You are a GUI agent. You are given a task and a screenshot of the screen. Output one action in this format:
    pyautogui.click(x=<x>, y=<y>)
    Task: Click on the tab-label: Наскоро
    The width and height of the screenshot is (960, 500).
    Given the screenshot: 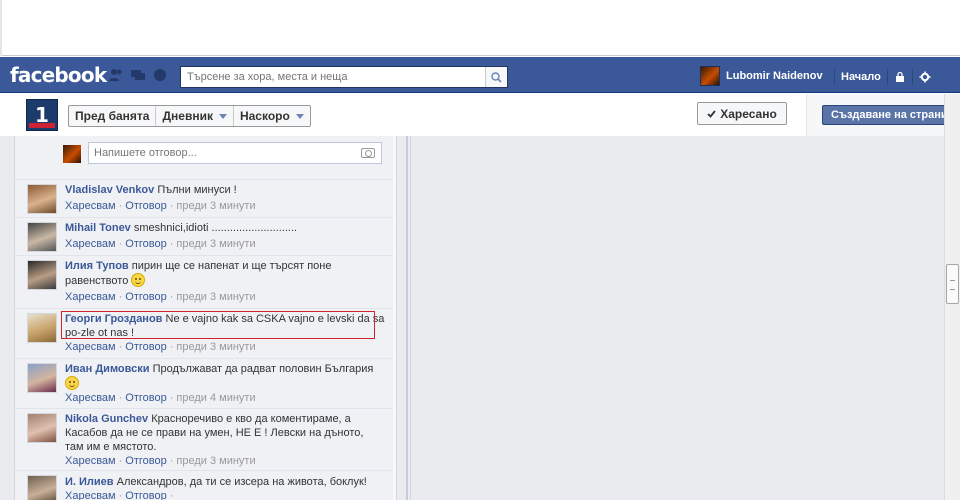 What is the action you would take?
    pyautogui.click(x=264, y=116)
    